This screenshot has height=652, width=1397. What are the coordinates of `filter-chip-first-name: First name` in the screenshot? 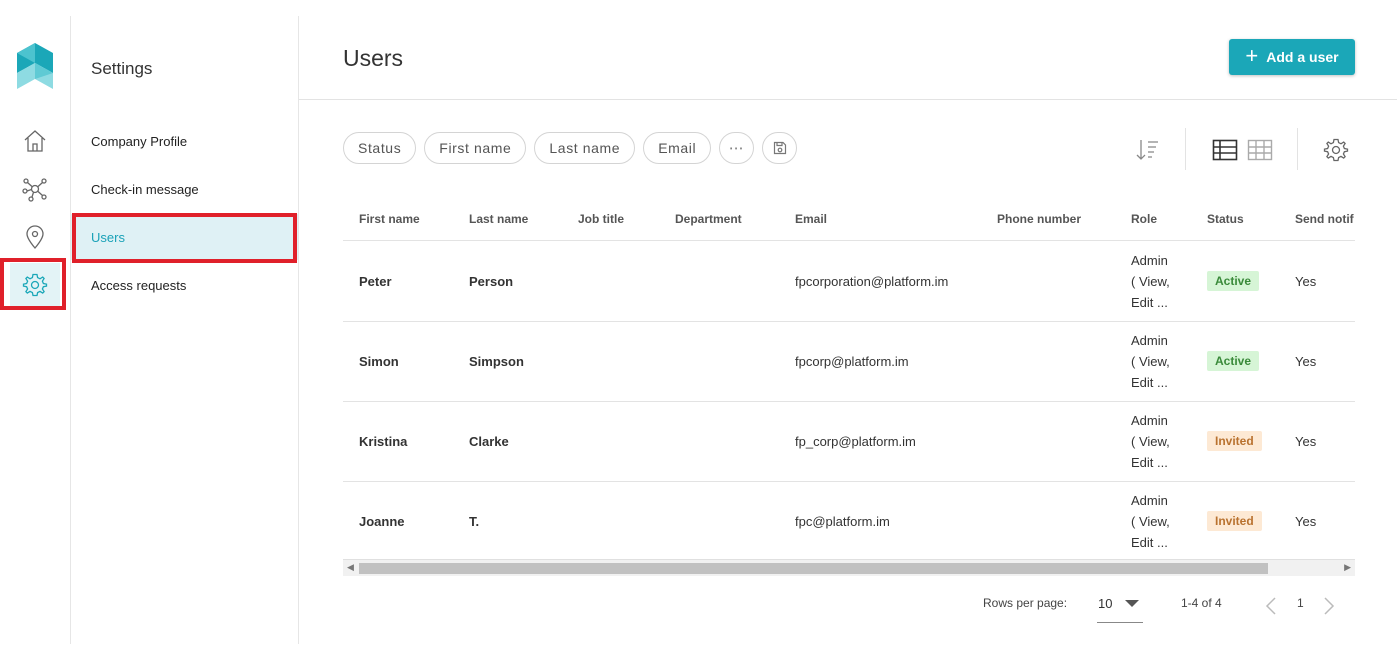 It's located at (475, 148).